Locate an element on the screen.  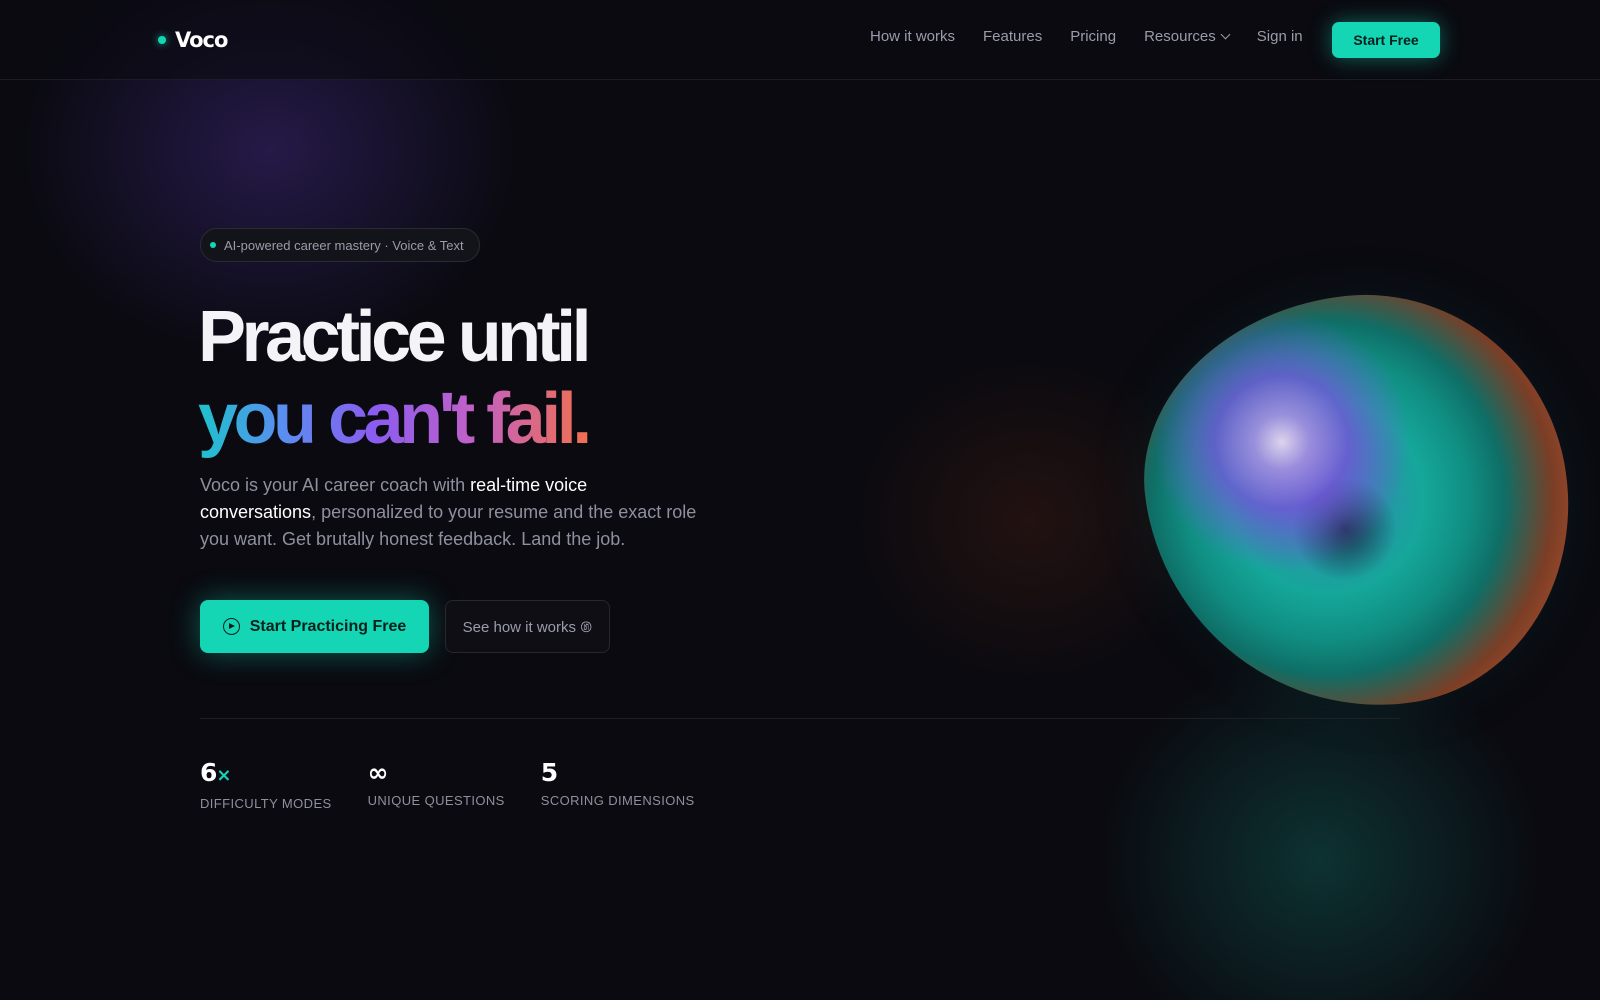
stat-unique-questions: ∞ Unique Questions is located at coordinates (436, 784).